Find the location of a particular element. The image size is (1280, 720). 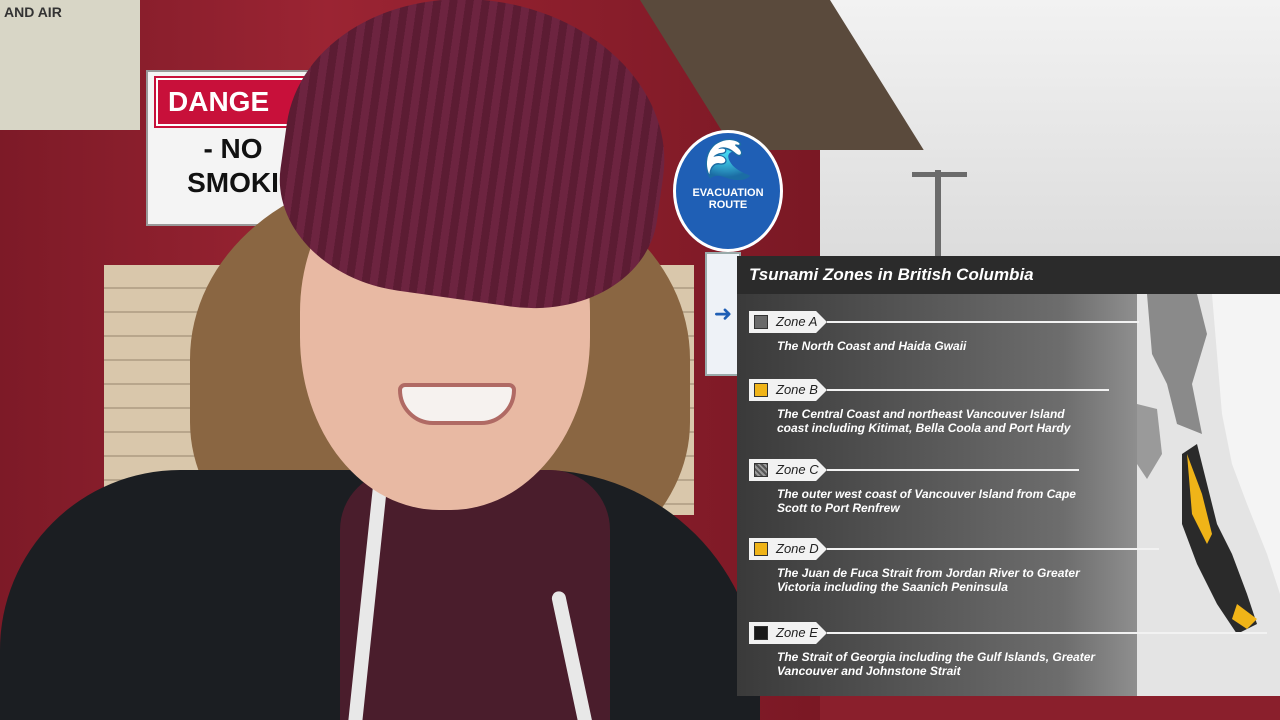

overlay-title: Tsunami Zones in British Columbia is located at coordinates (1008, 275).